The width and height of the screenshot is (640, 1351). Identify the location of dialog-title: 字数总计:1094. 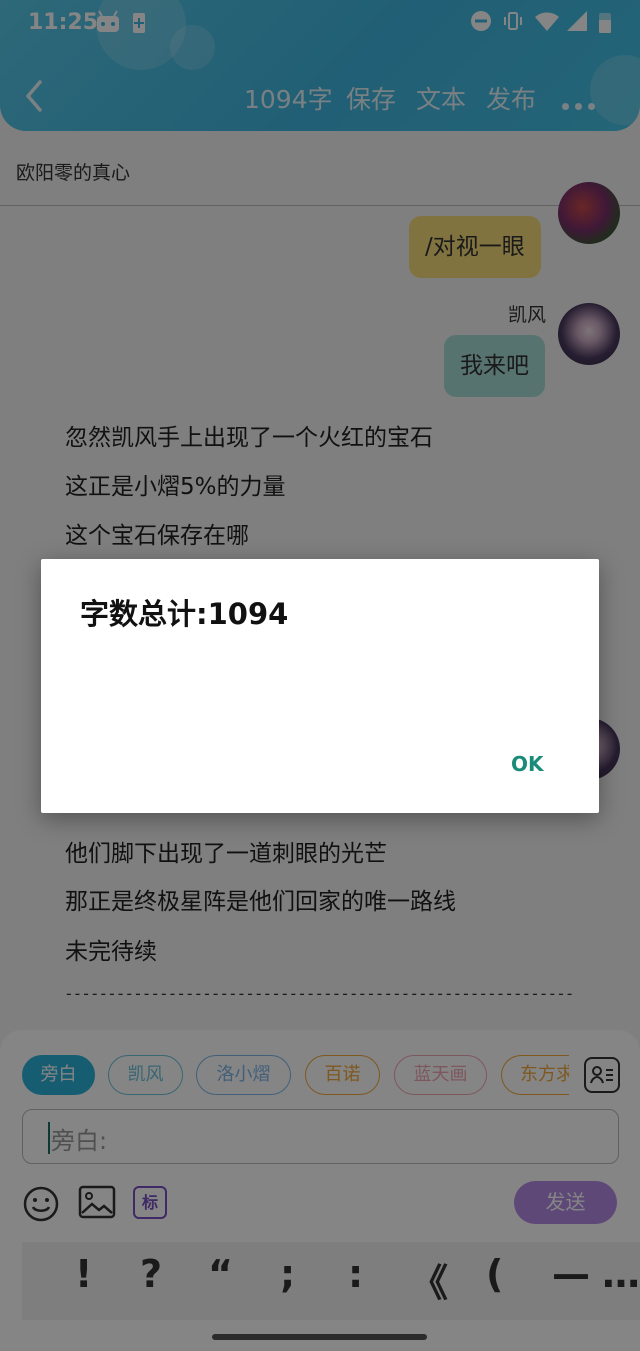
(184, 614).